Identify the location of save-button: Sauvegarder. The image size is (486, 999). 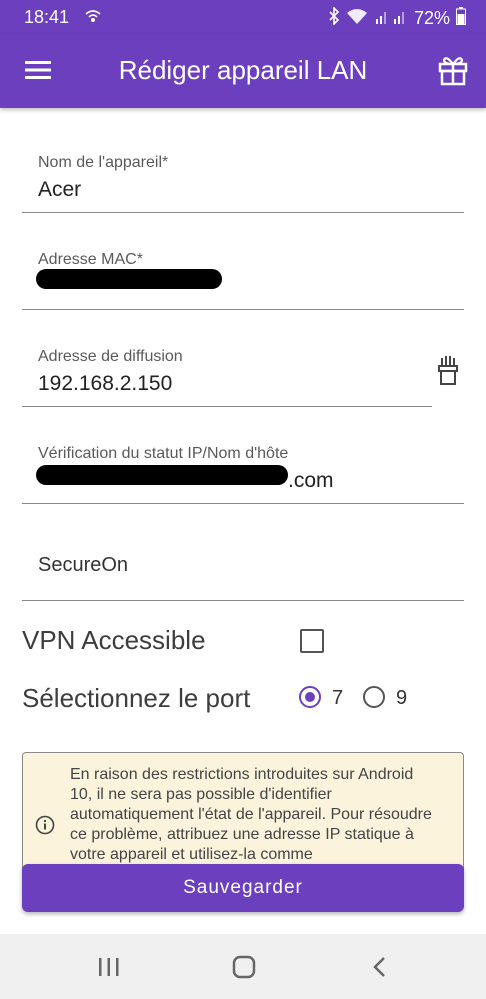
(243, 888).